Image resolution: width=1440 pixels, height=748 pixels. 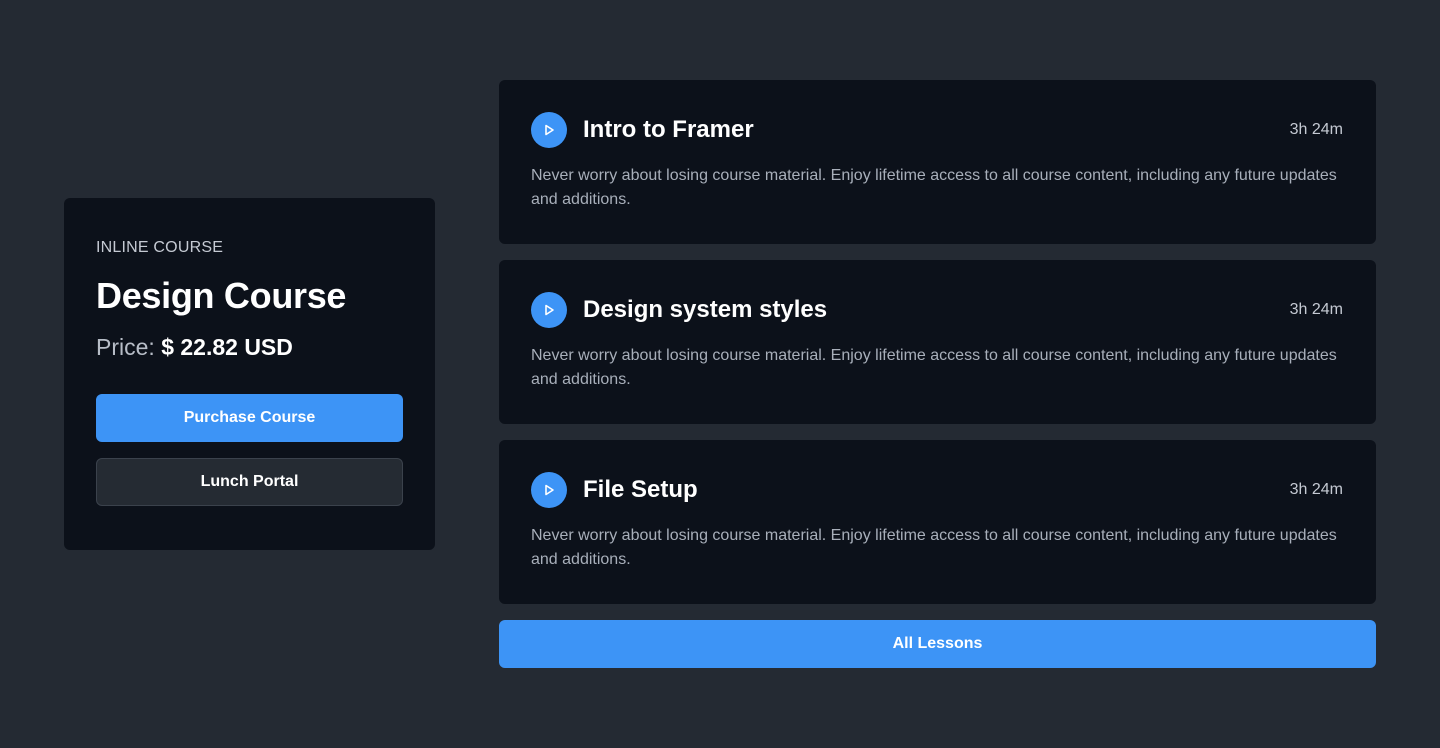 I want to click on price-label: Price:, so click(x=125, y=347).